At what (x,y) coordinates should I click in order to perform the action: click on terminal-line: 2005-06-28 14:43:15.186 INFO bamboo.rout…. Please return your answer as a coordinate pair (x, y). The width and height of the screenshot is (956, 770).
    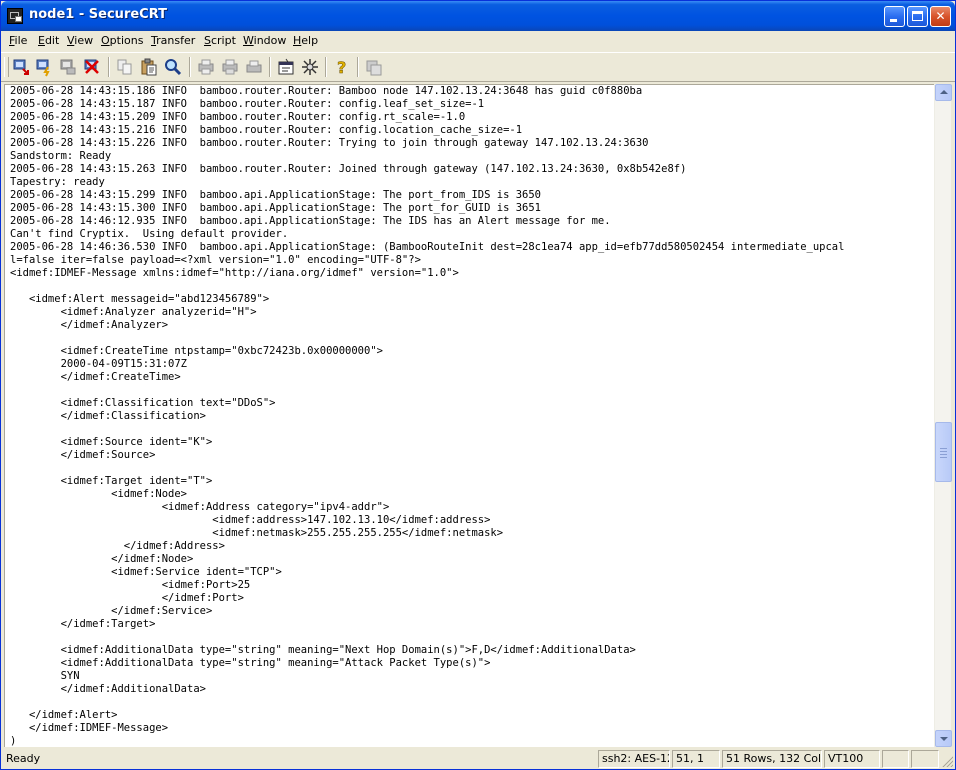
    Looking at the image, I should click on (326, 91).